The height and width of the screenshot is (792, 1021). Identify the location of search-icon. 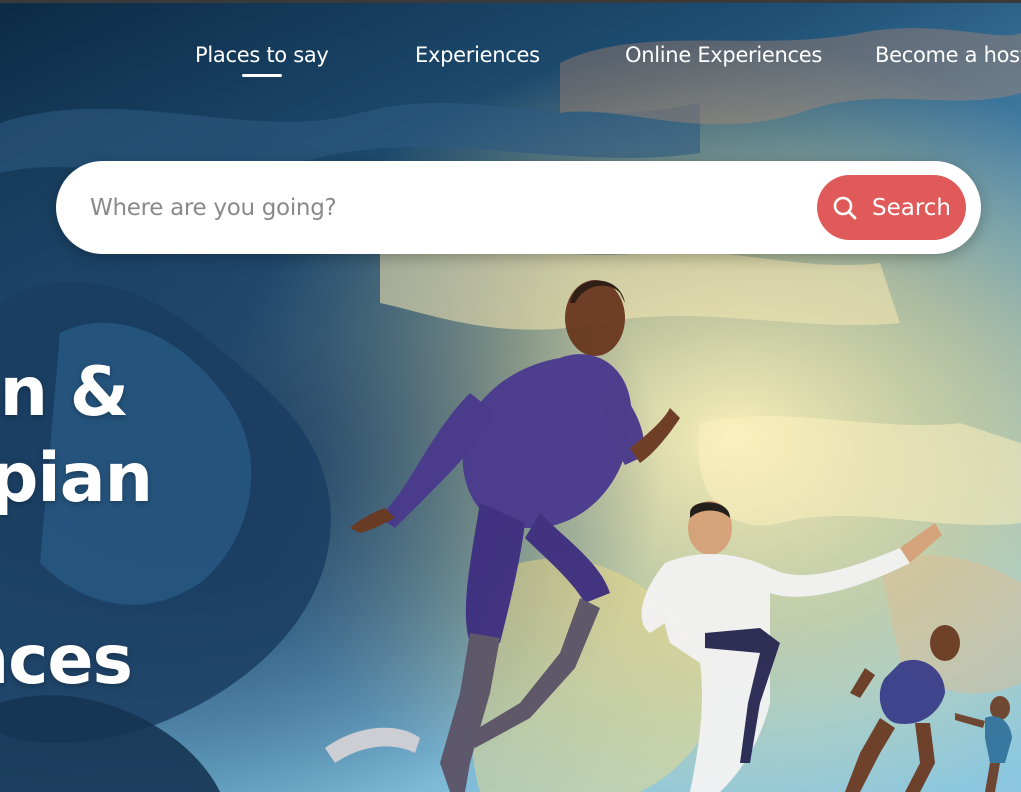
(845, 207).